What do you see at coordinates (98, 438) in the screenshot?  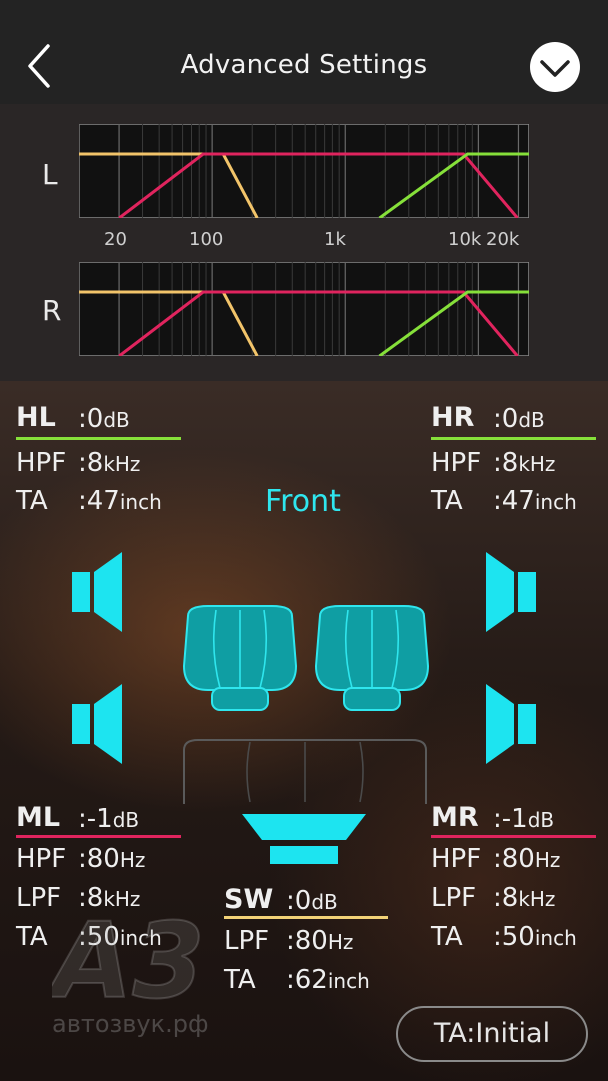 I see `hl-color-underline` at bounding box center [98, 438].